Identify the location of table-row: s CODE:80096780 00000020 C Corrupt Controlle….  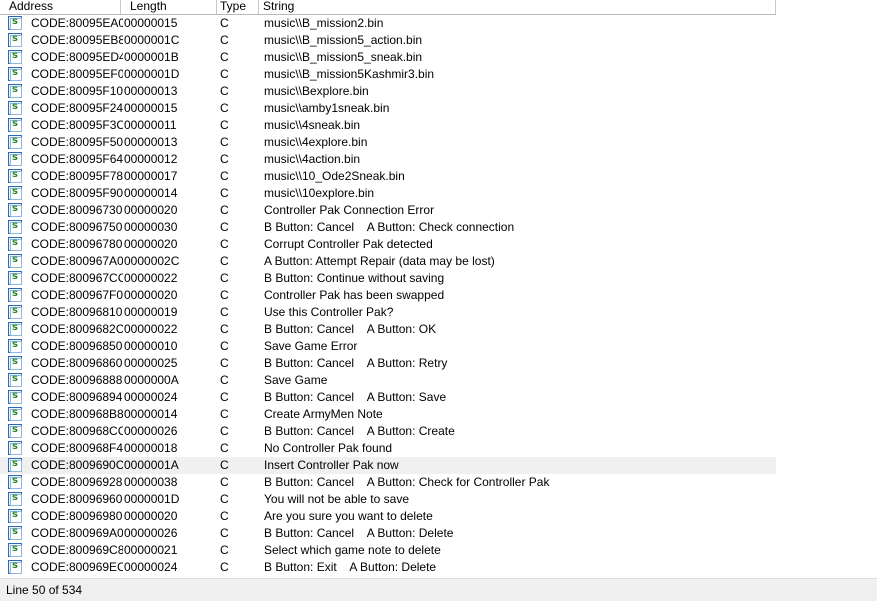
(388, 244).